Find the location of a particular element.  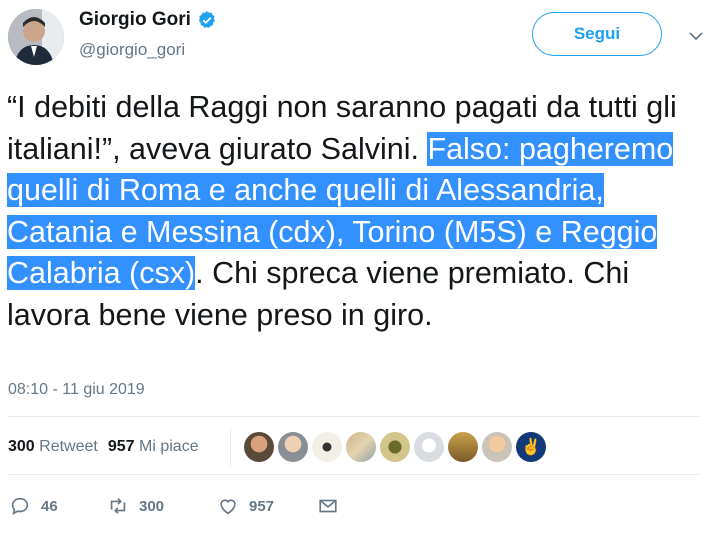

tweet-actions: 46 300 957 is located at coordinates (174, 506).